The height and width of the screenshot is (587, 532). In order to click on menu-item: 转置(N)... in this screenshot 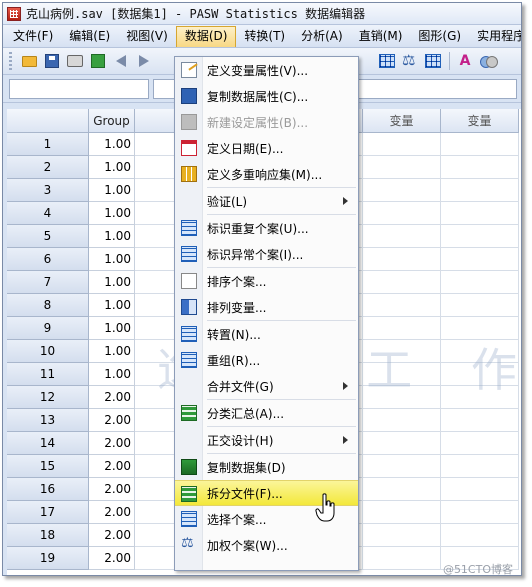, I will do `click(266, 334)`.